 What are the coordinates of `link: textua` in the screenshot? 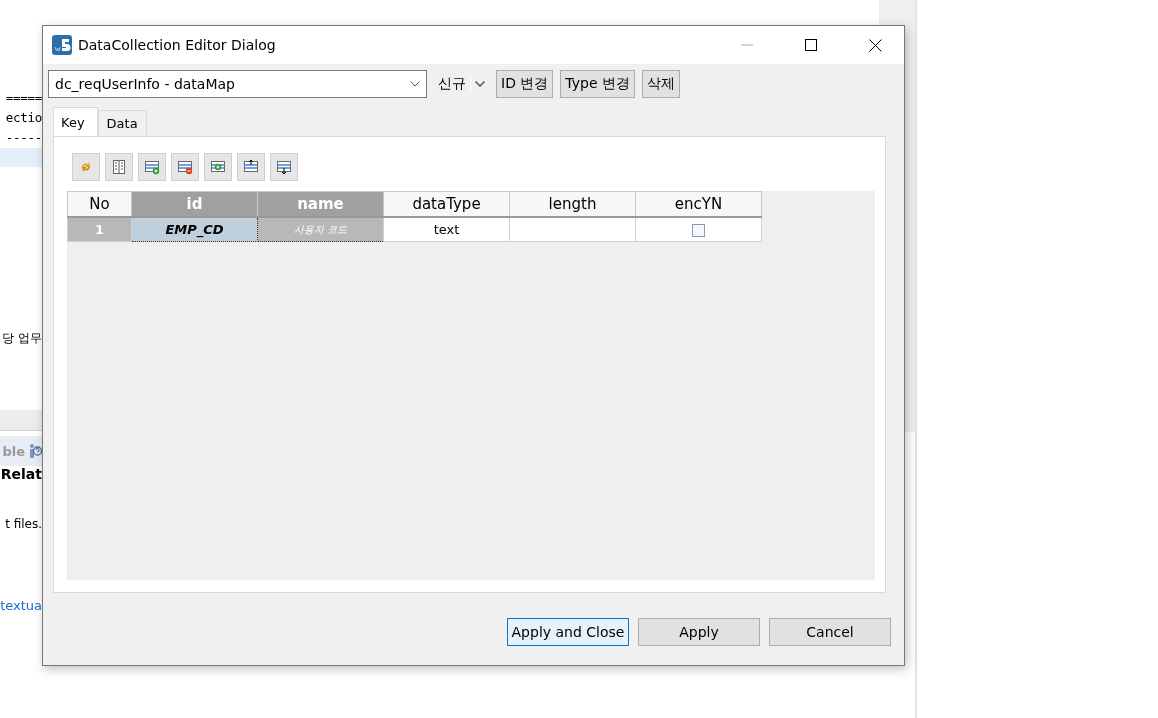 It's located at (21, 605).